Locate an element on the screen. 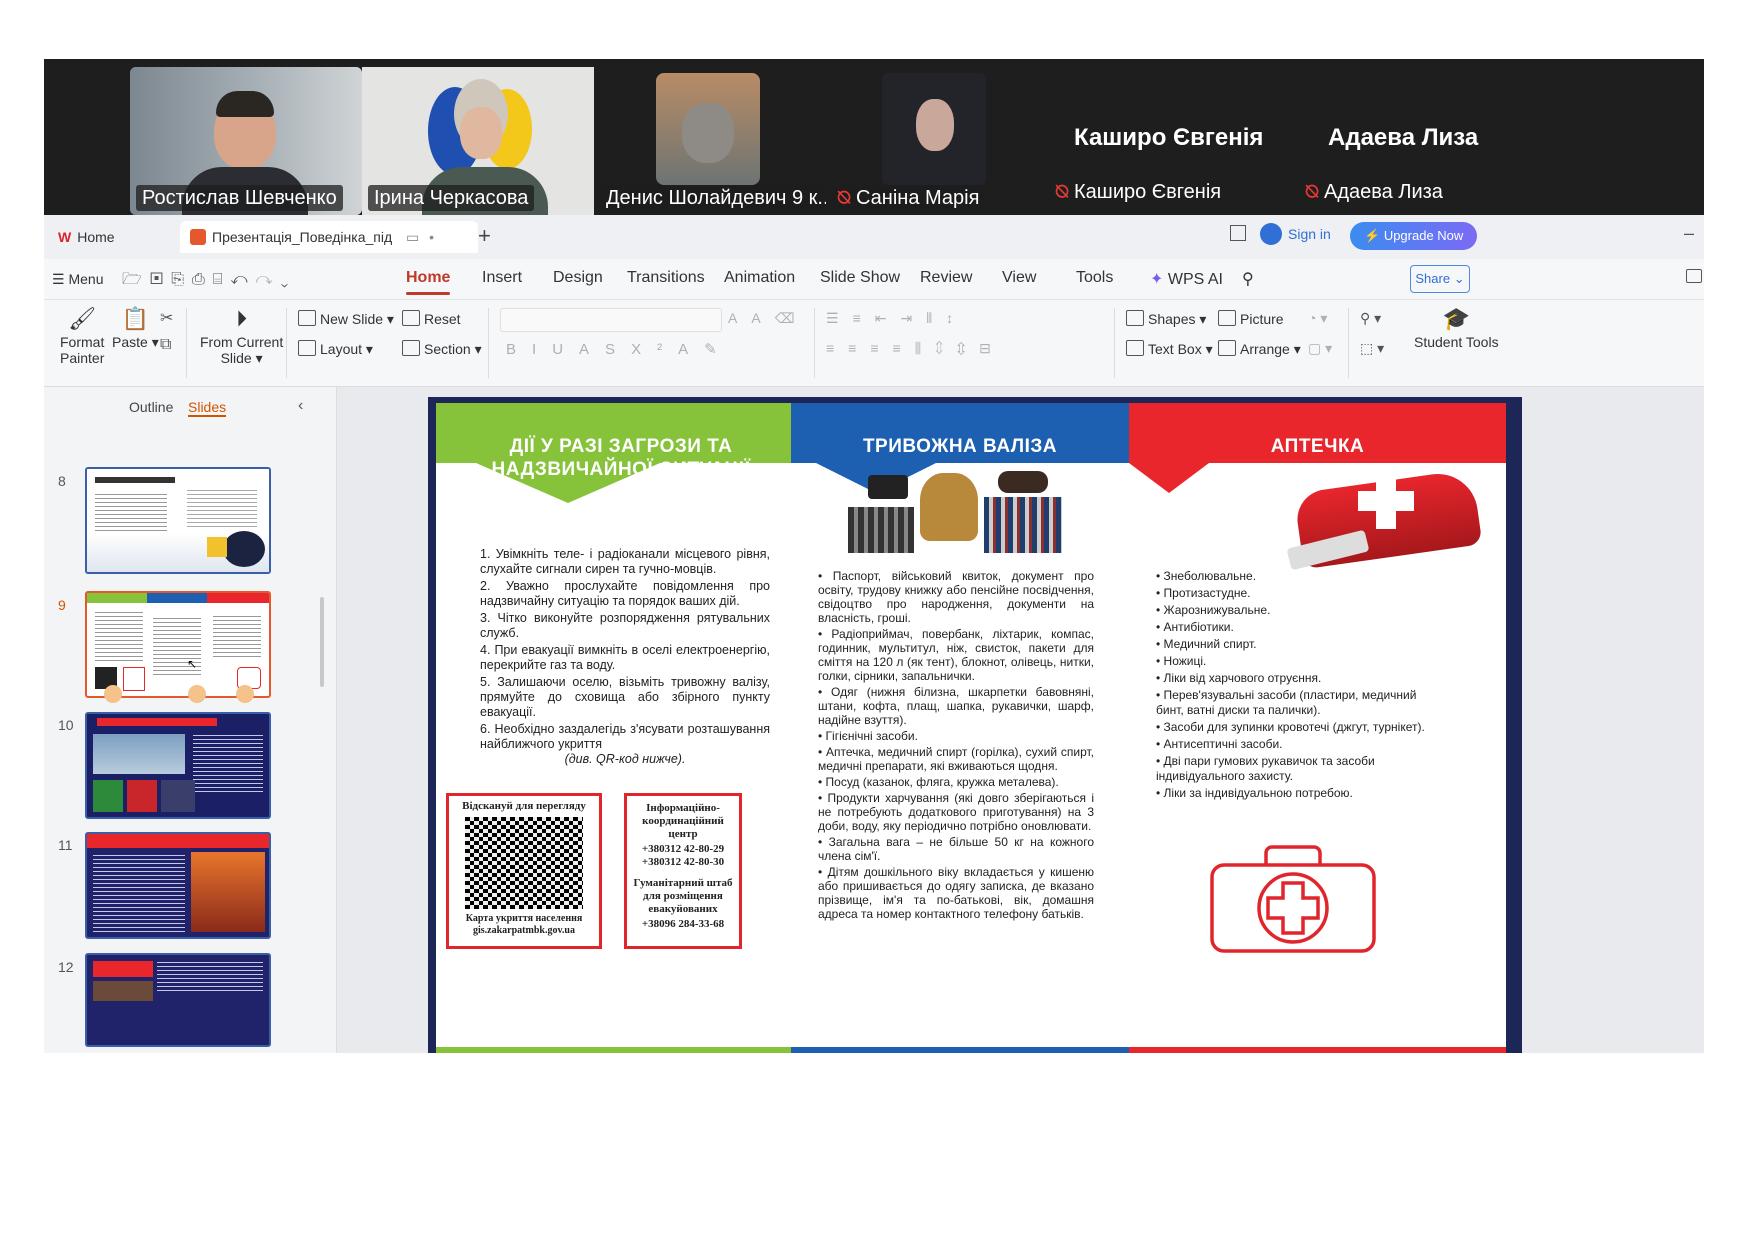 The image size is (1755, 1241). delete-slide-icon is located at coordinates (197, 694).